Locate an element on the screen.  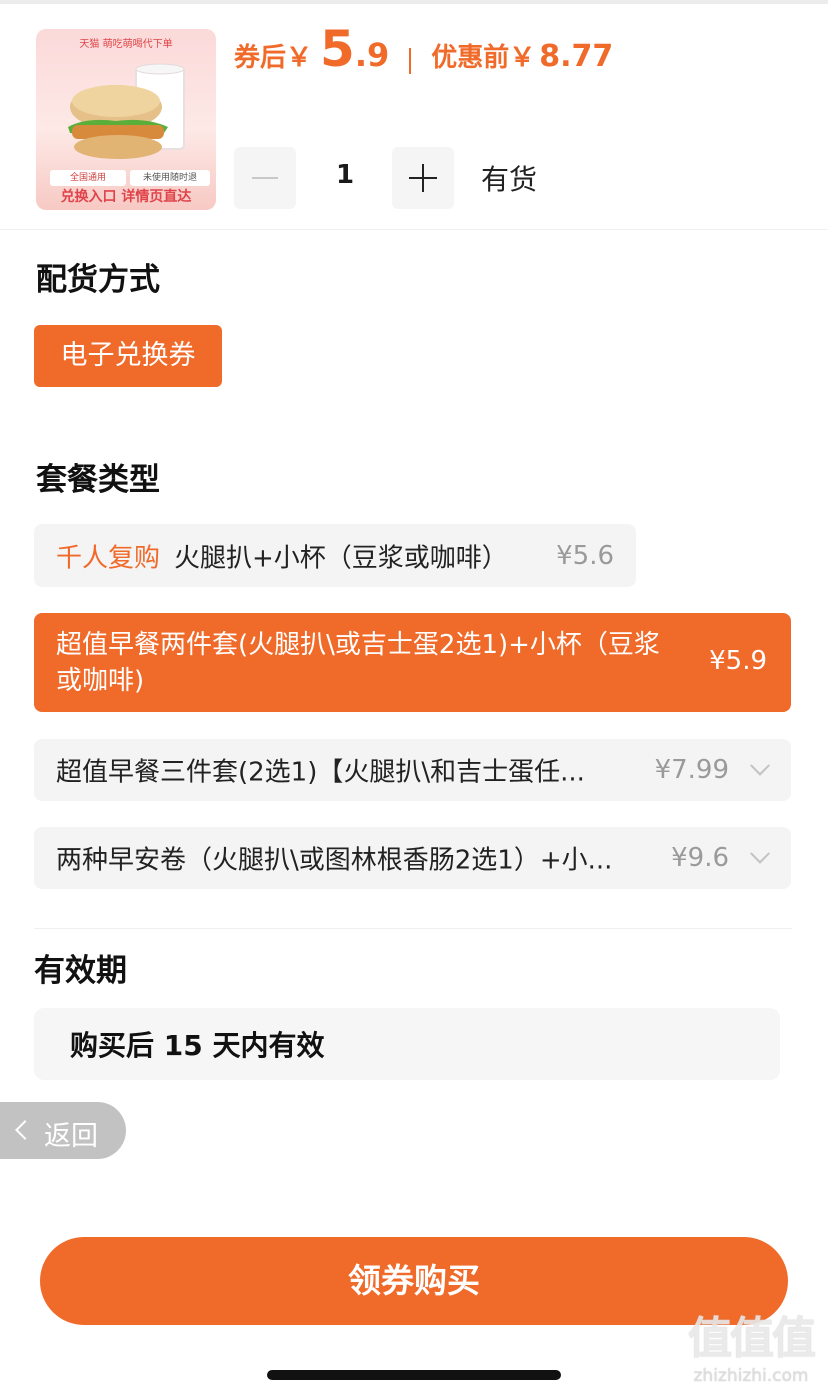
package-option-3: 超值早餐三件套(2选1)【火腿扒\和吉士蛋任... ¥7.99 is located at coordinates (412, 770).